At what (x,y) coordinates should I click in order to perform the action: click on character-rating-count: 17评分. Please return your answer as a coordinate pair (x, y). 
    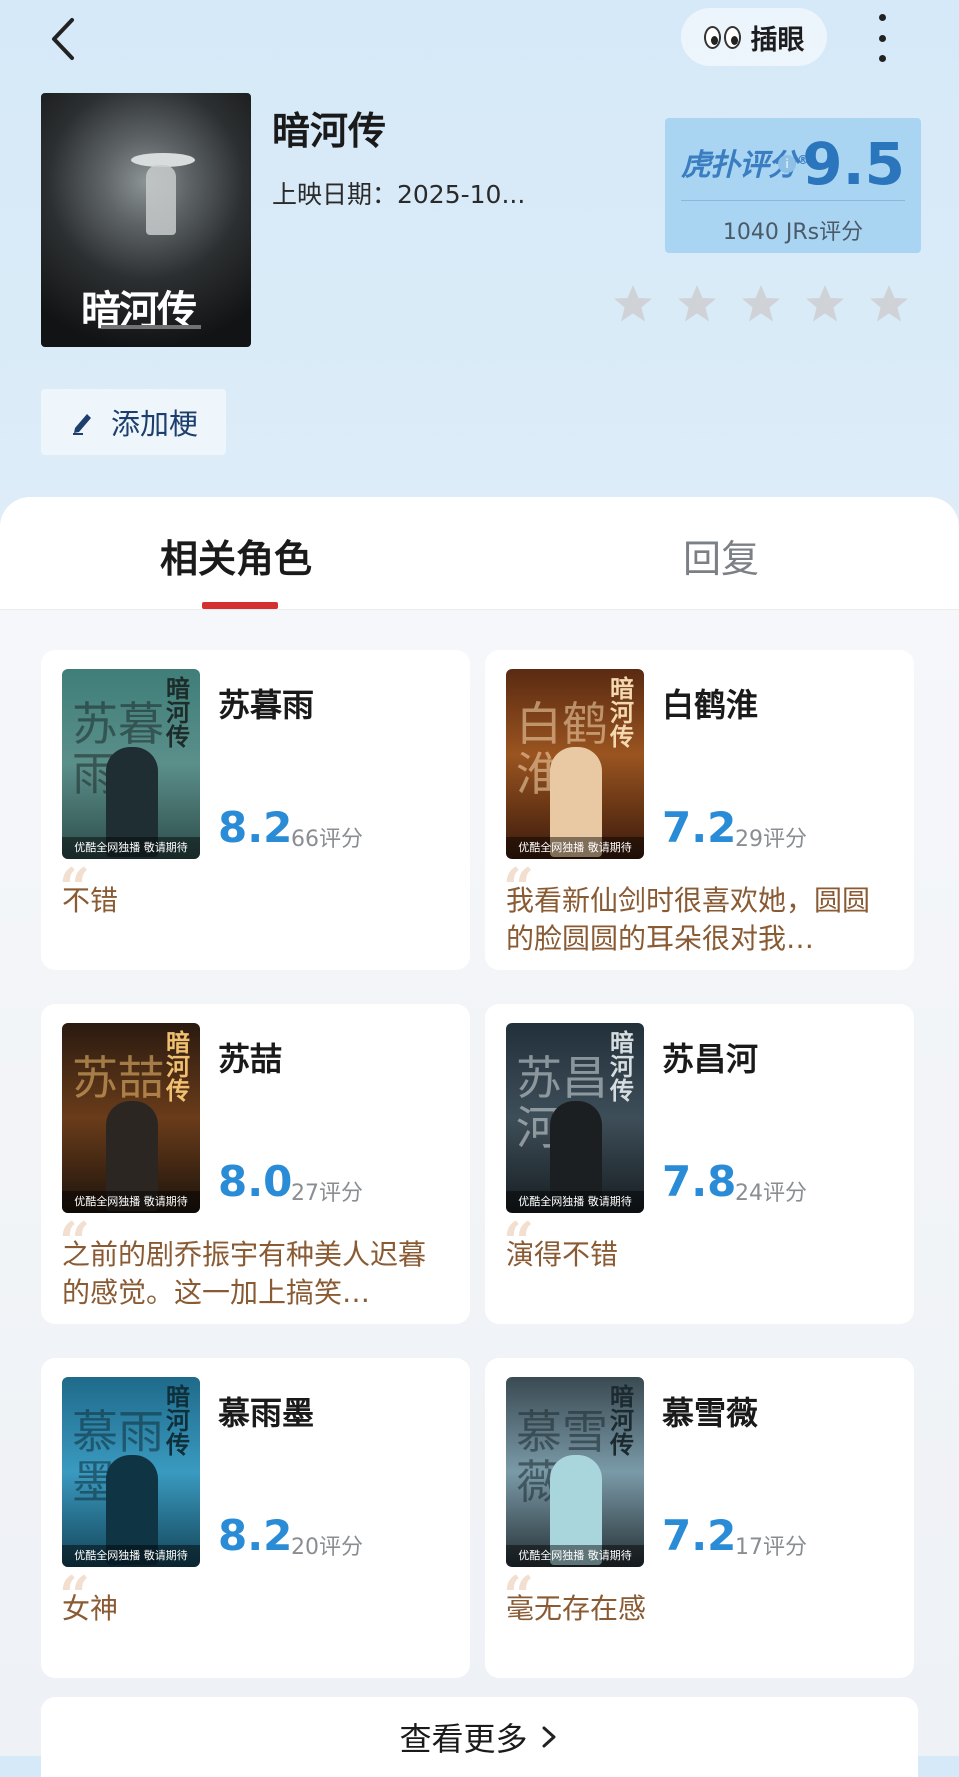
    Looking at the image, I should click on (771, 1547).